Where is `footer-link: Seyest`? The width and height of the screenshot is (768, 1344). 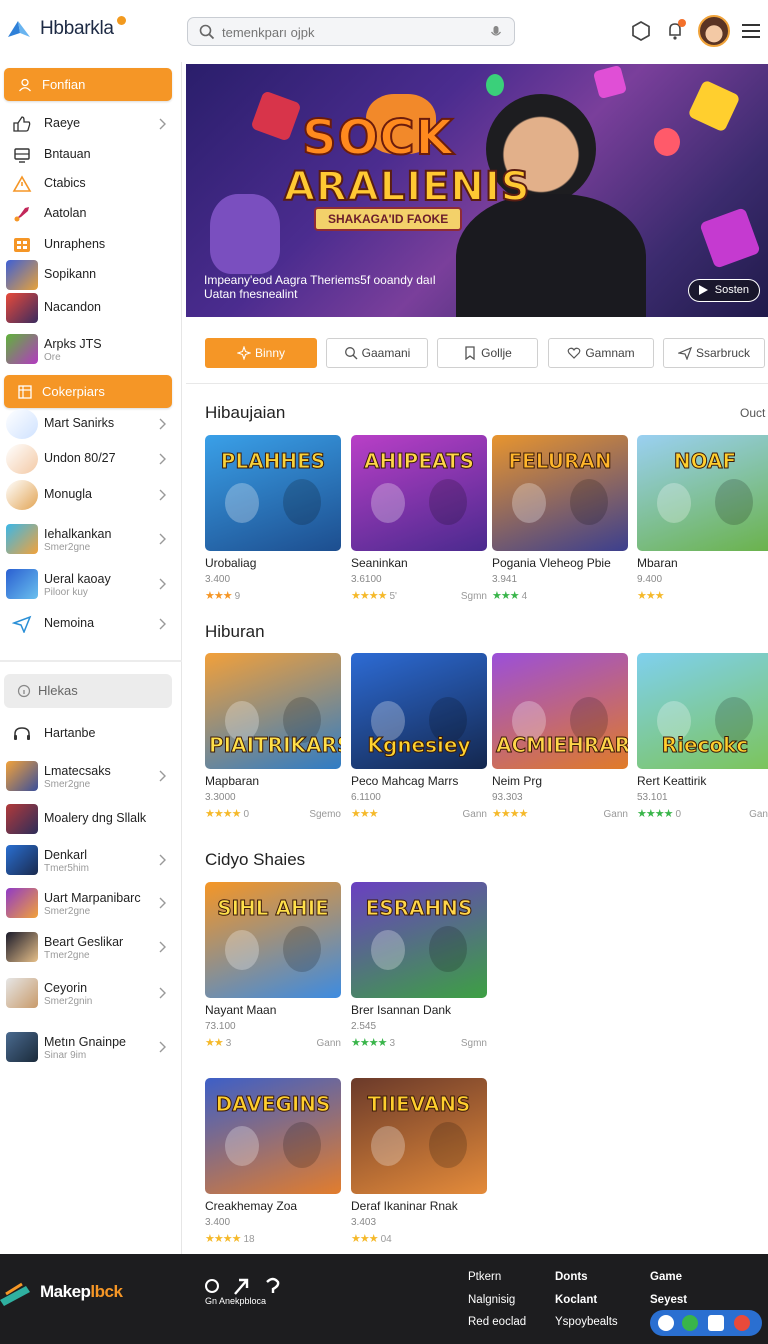
footer-link: Seyest is located at coordinates (668, 1300).